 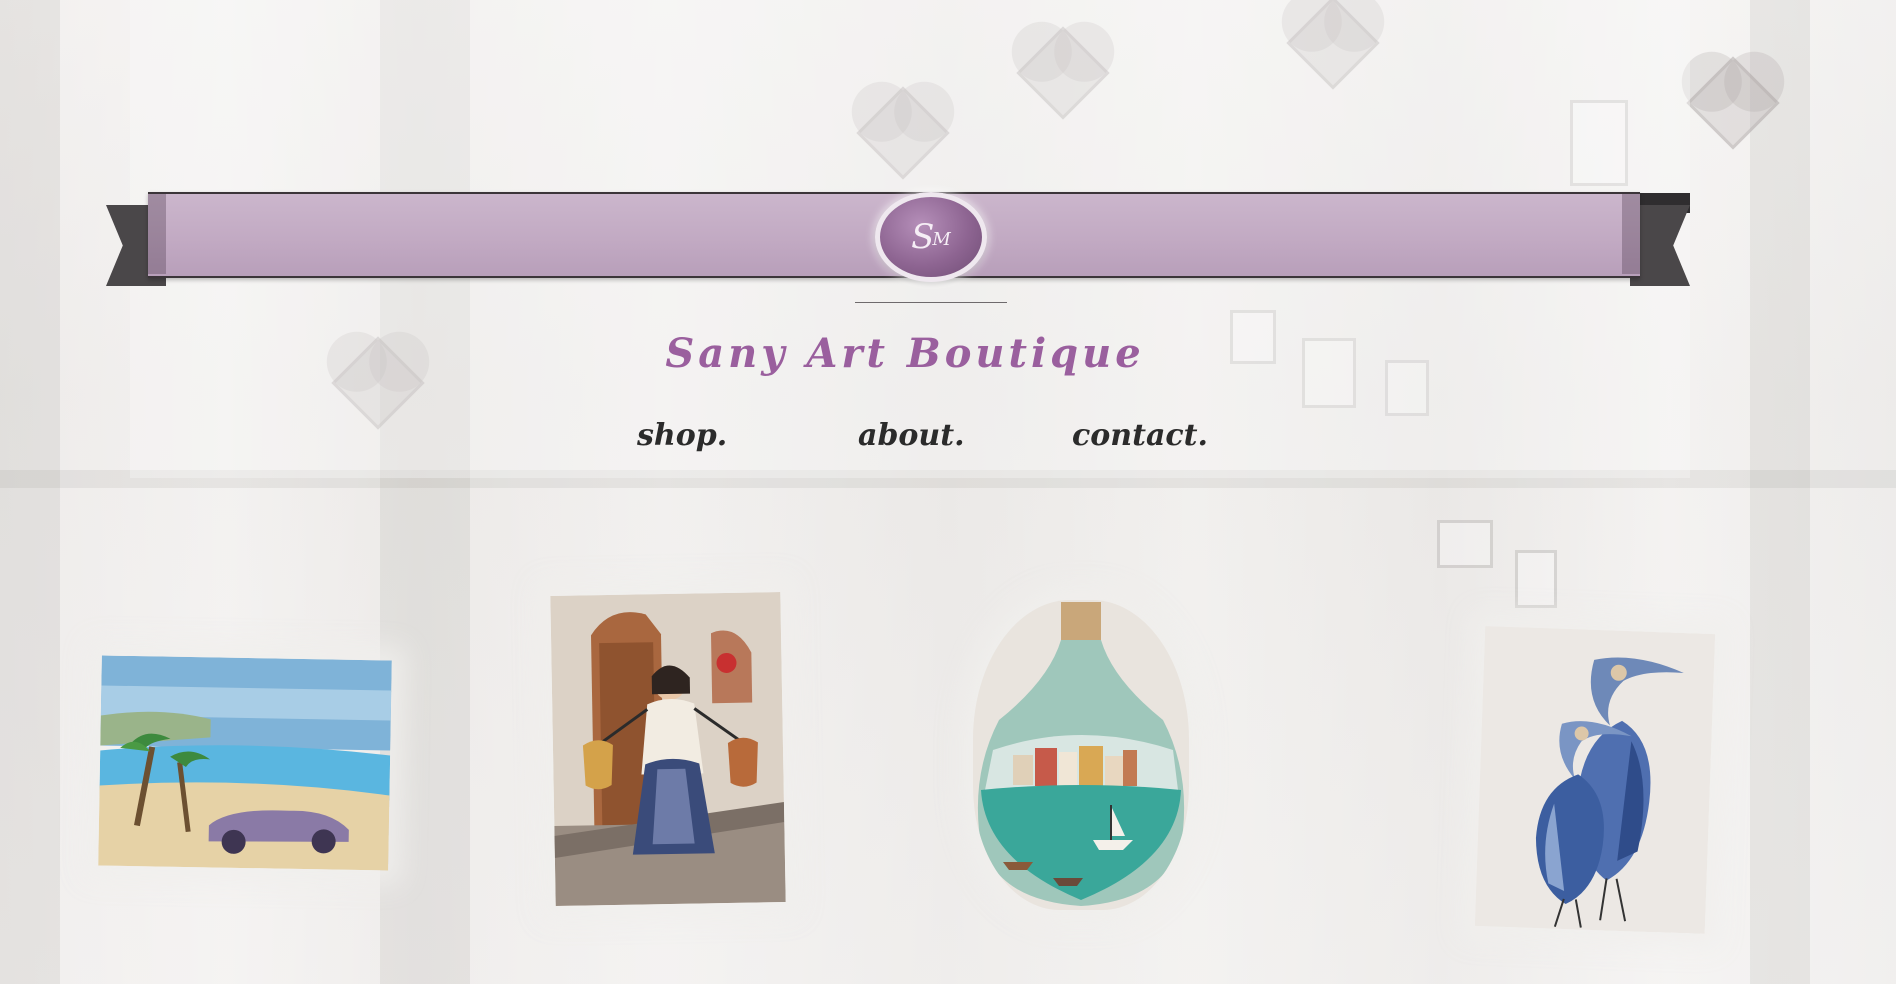 I want to click on logo-letter-s: S, so click(x=923, y=237).